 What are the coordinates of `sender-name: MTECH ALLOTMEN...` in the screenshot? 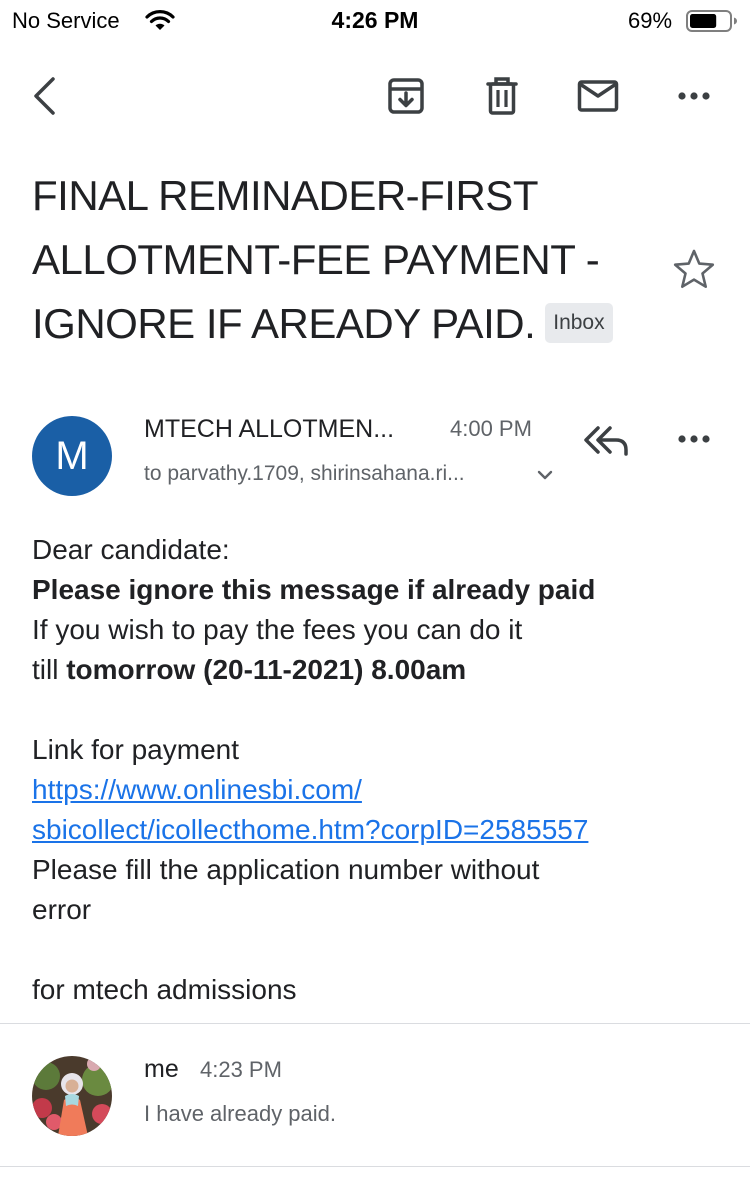 It's located at (284, 429).